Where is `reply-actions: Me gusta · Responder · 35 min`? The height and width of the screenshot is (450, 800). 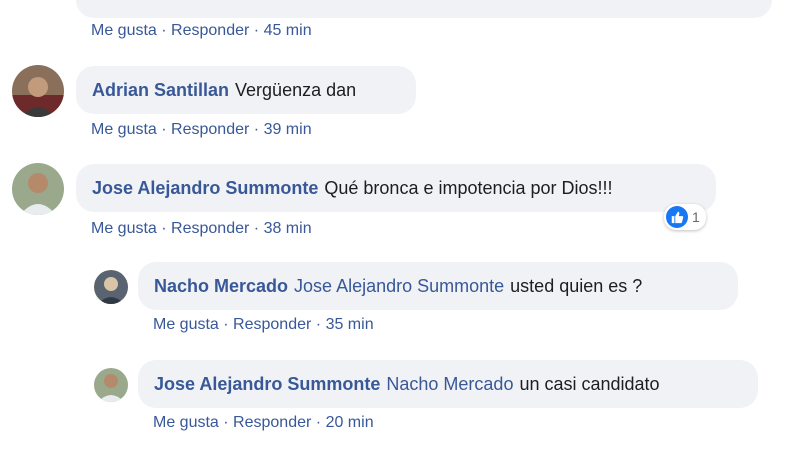
reply-actions: Me gusta · Responder · 35 min is located at coordinates (263, 325).